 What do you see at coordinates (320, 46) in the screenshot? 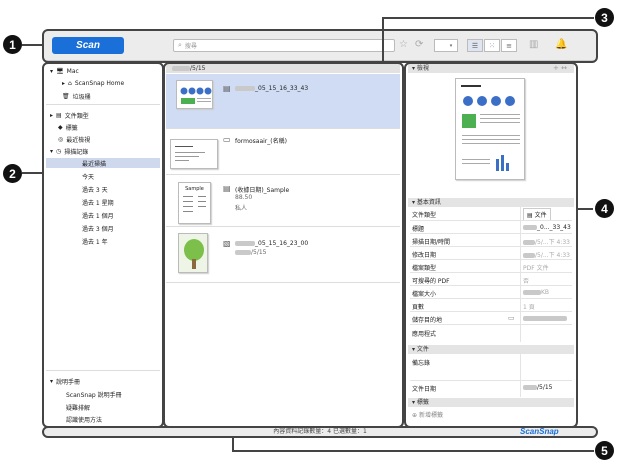
I see `callout-frame-toolbar` at bounding box center [320, 46].